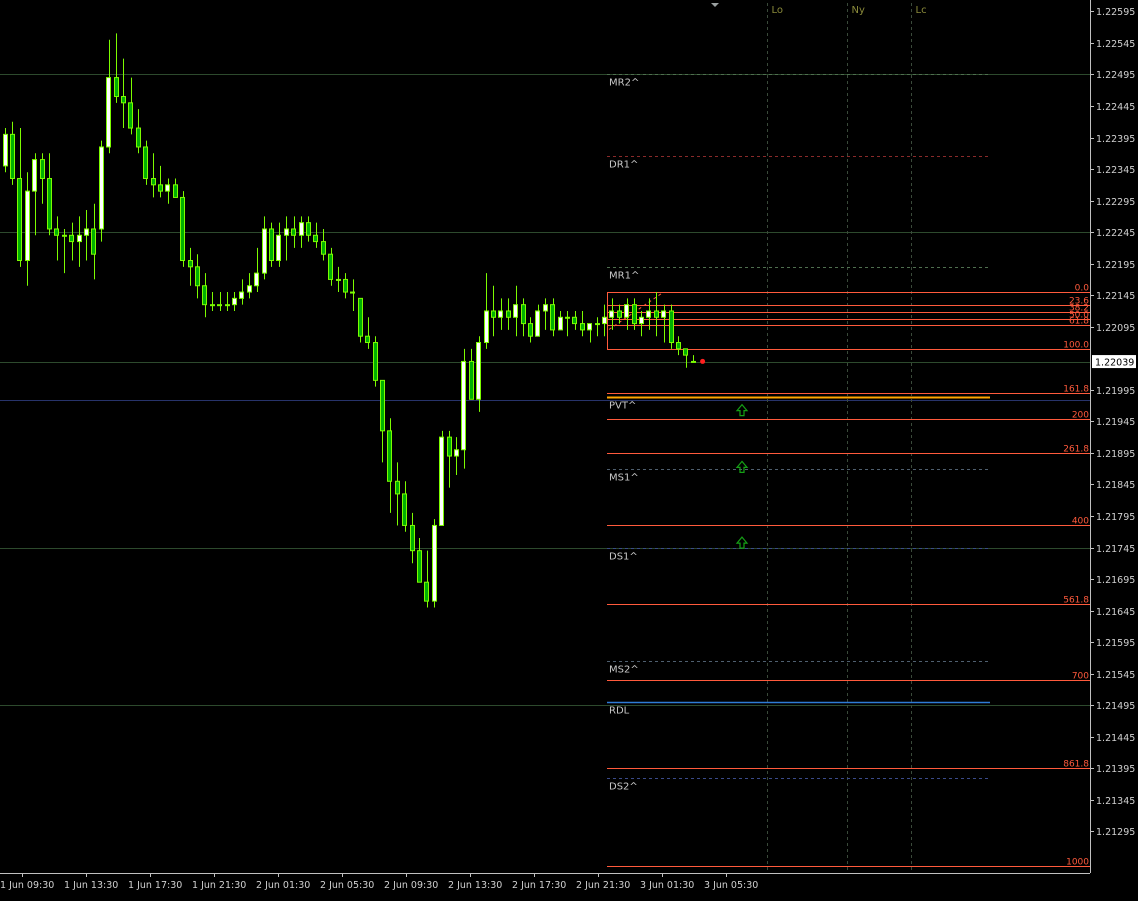  What do you see at coordinates (1076, 765) in the screenshot?
I see `fib-label-861-8: 861.8` at bounding box center [1076, 765].